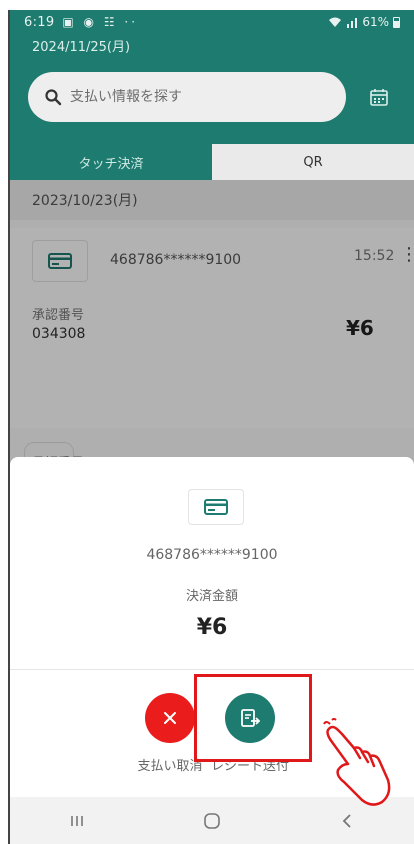 Image resolution: width=414 pixels, height=844 pixels. I want to click on payment-type-tabs: タッチ決済 QR, so click(212, 162).